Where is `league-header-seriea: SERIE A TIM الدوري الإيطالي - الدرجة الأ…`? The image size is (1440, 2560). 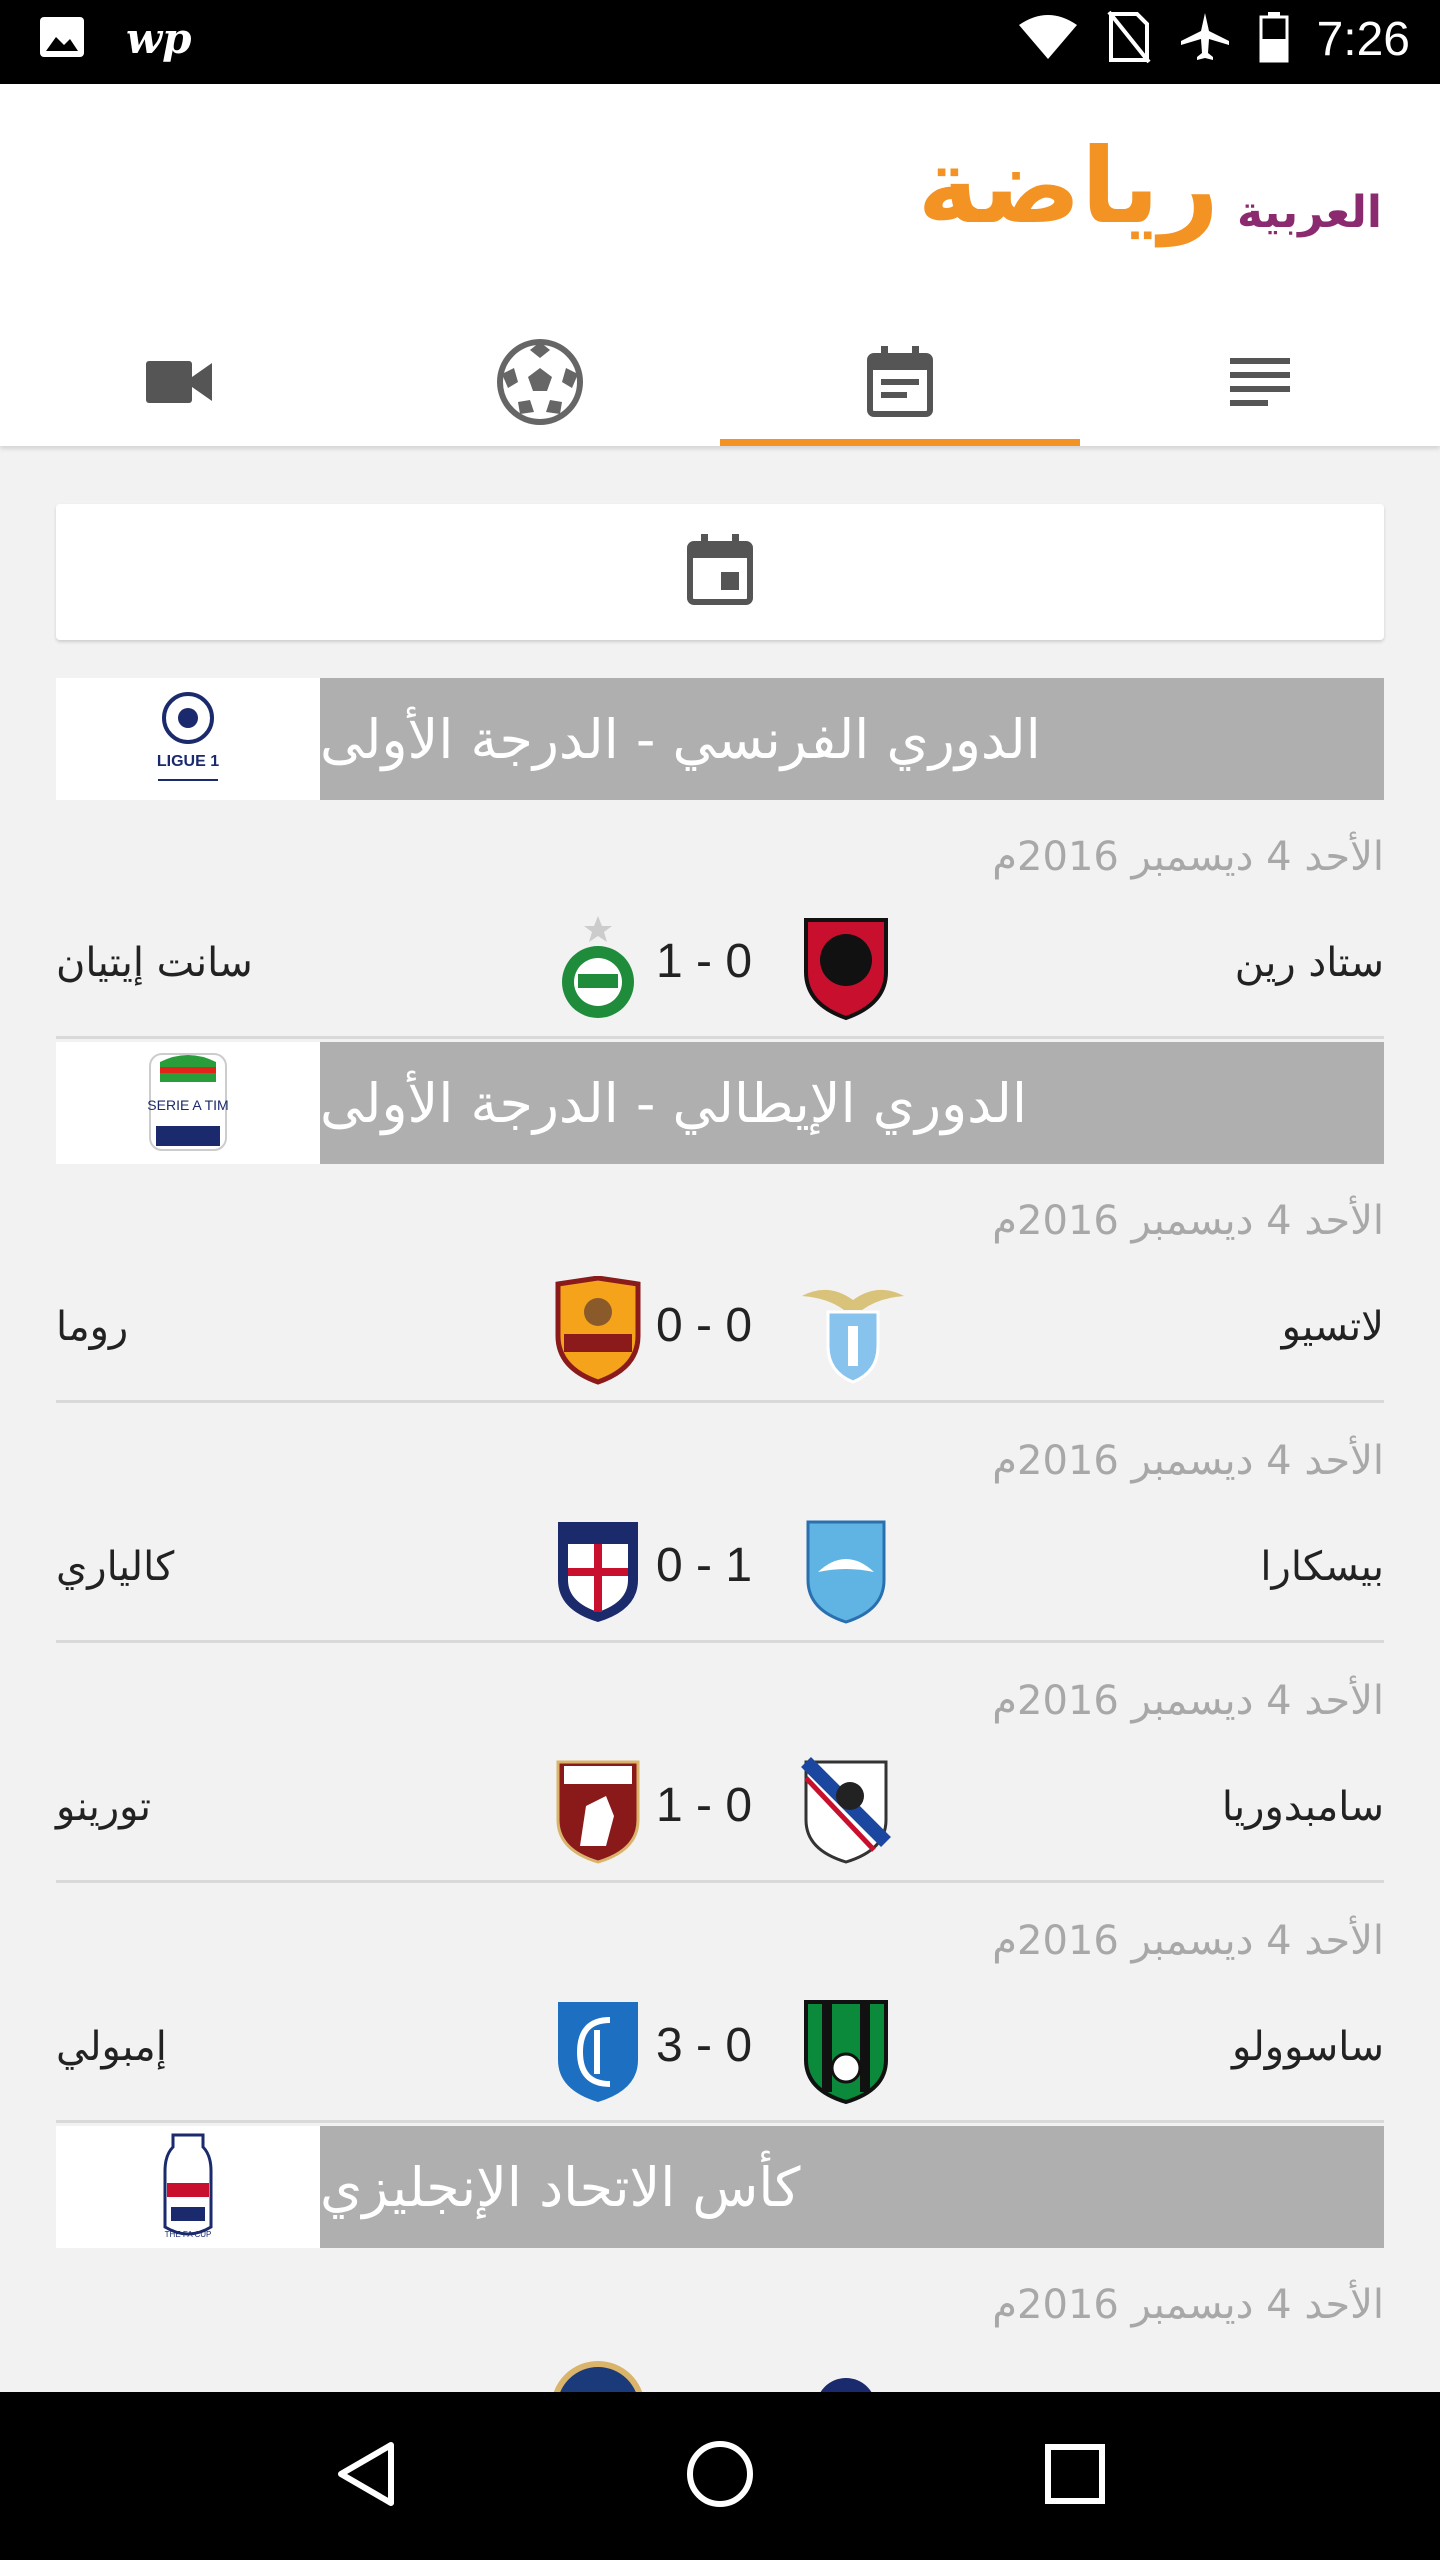
league-header-seriea: SERIE A TIM الدوري الإيطالي - الدرجة الأ… is located at coordinates (720, 1103).